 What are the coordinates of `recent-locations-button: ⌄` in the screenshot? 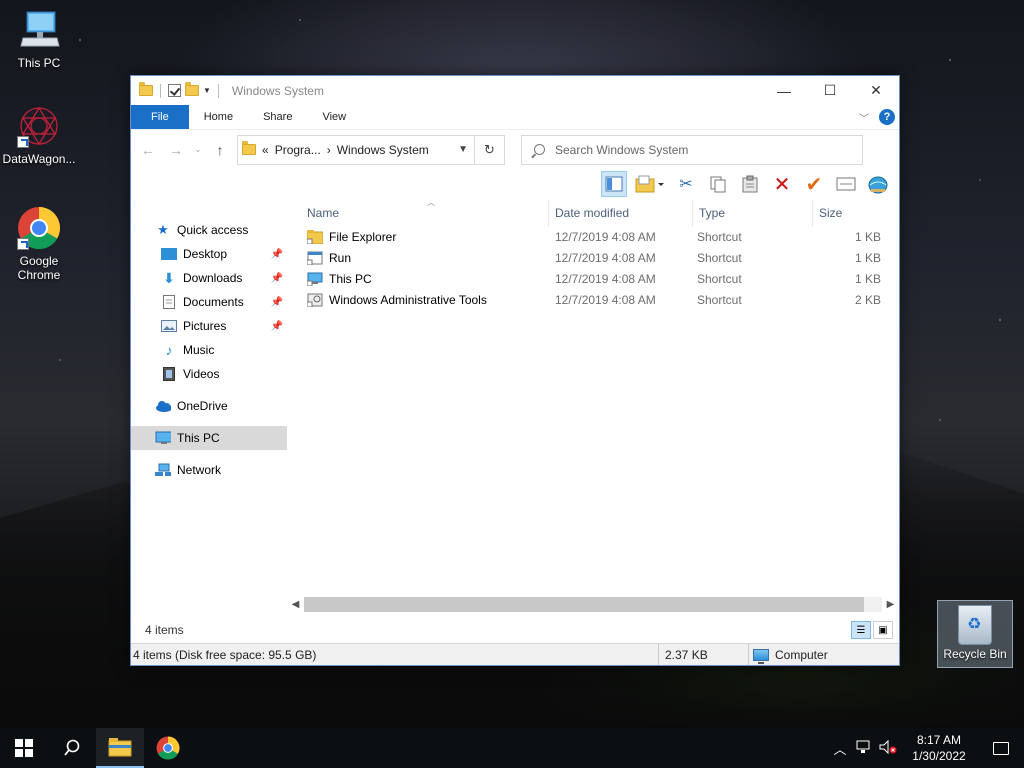 It's located at (198, 149).